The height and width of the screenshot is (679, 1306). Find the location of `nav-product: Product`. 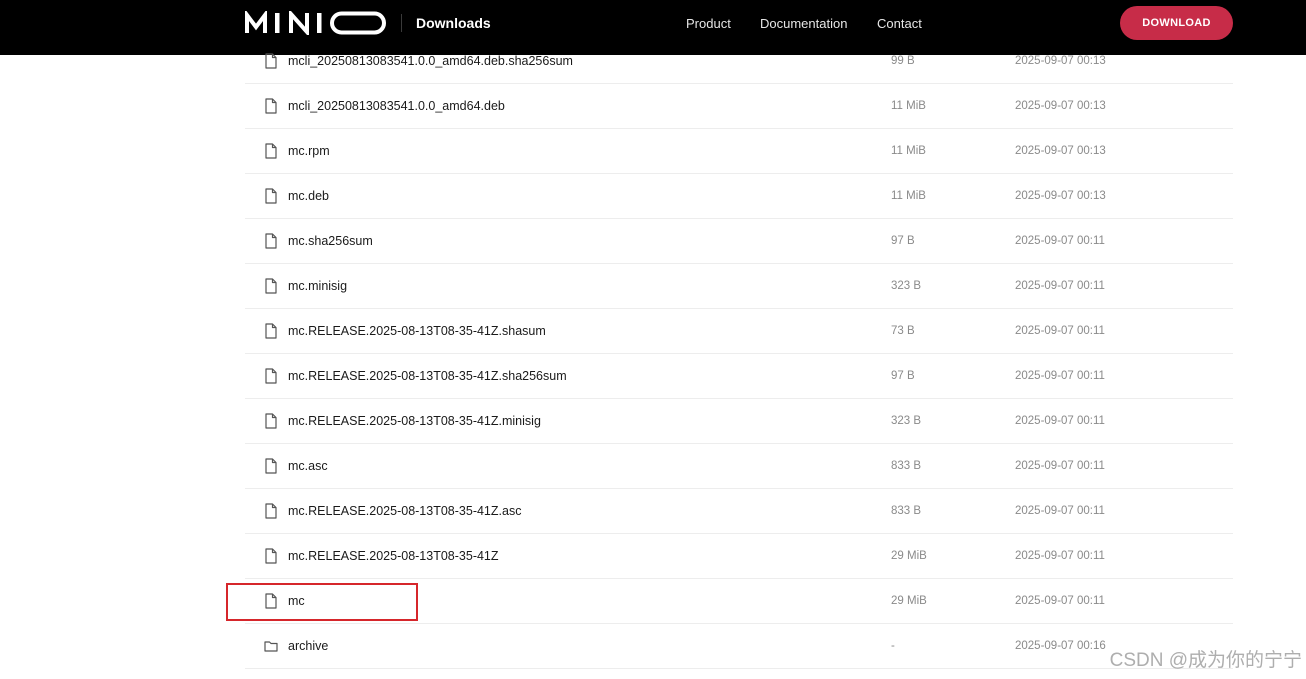

nav-product: Product is located at coordinates (708, 24).